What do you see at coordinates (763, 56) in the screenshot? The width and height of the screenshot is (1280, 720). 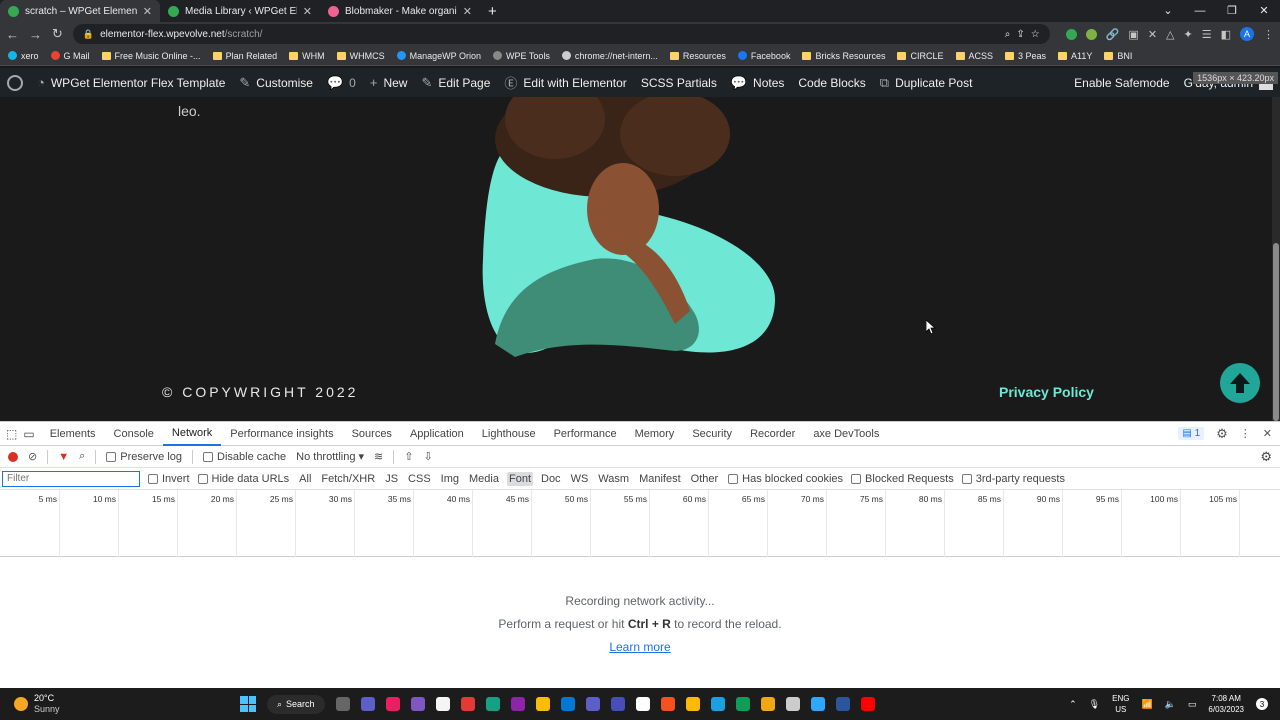 I see `bookmark-item: Facebook` at bounding box center [763, 56].